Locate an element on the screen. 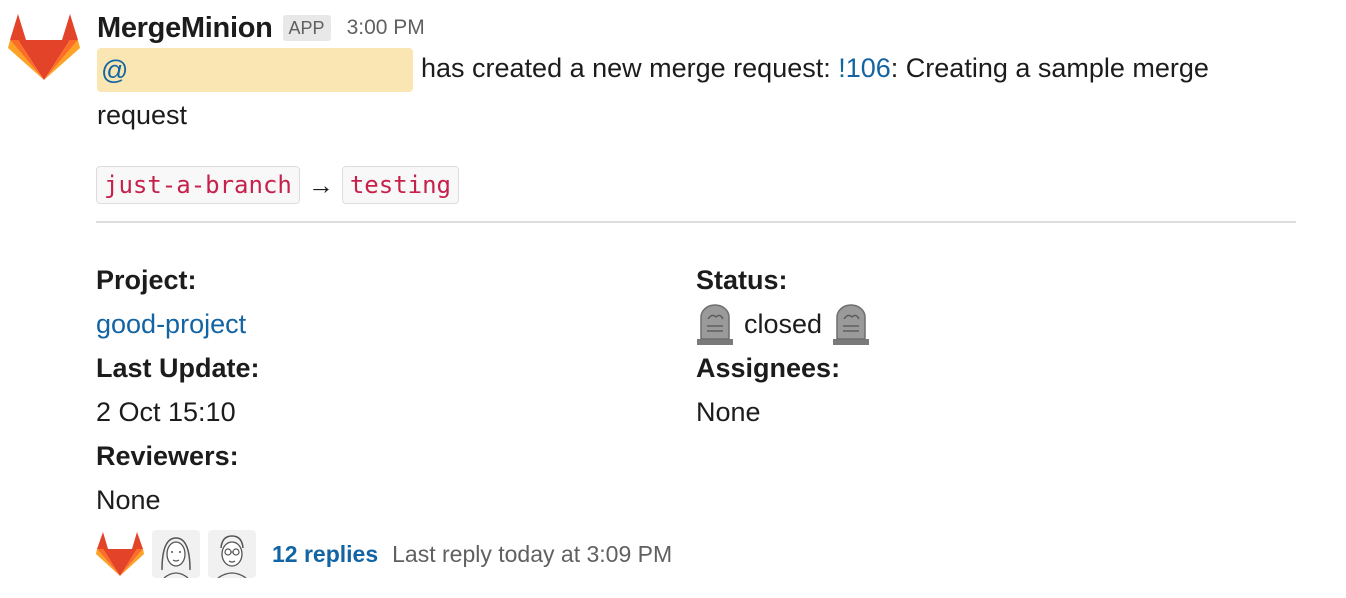 The height and width of the screenshot is (598, 1346). last-update-value: 2 Oct 15:10 is located at coordinates (166, 412).